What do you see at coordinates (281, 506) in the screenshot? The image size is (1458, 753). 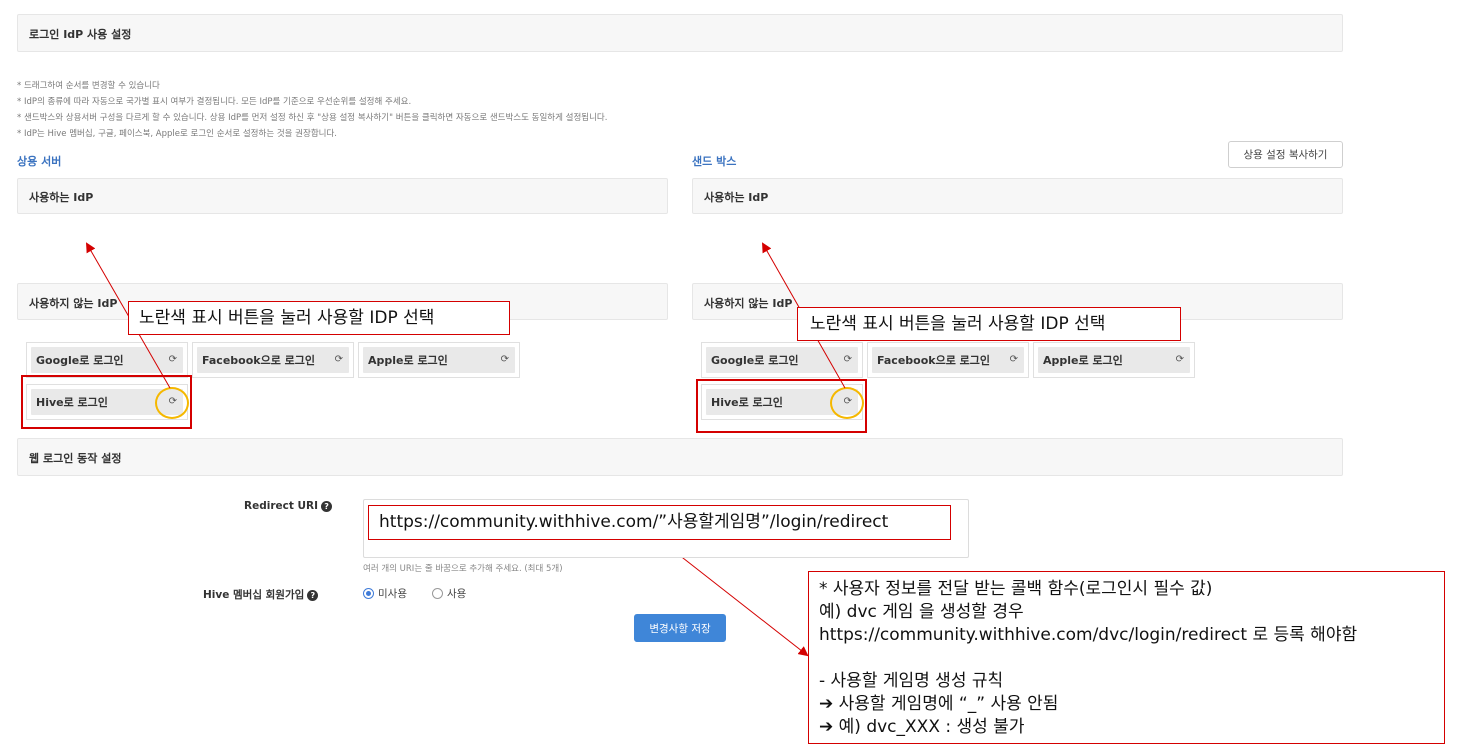 I see `redirect-uri-label-text: Redirect URI` at bounding box center [281, 506].